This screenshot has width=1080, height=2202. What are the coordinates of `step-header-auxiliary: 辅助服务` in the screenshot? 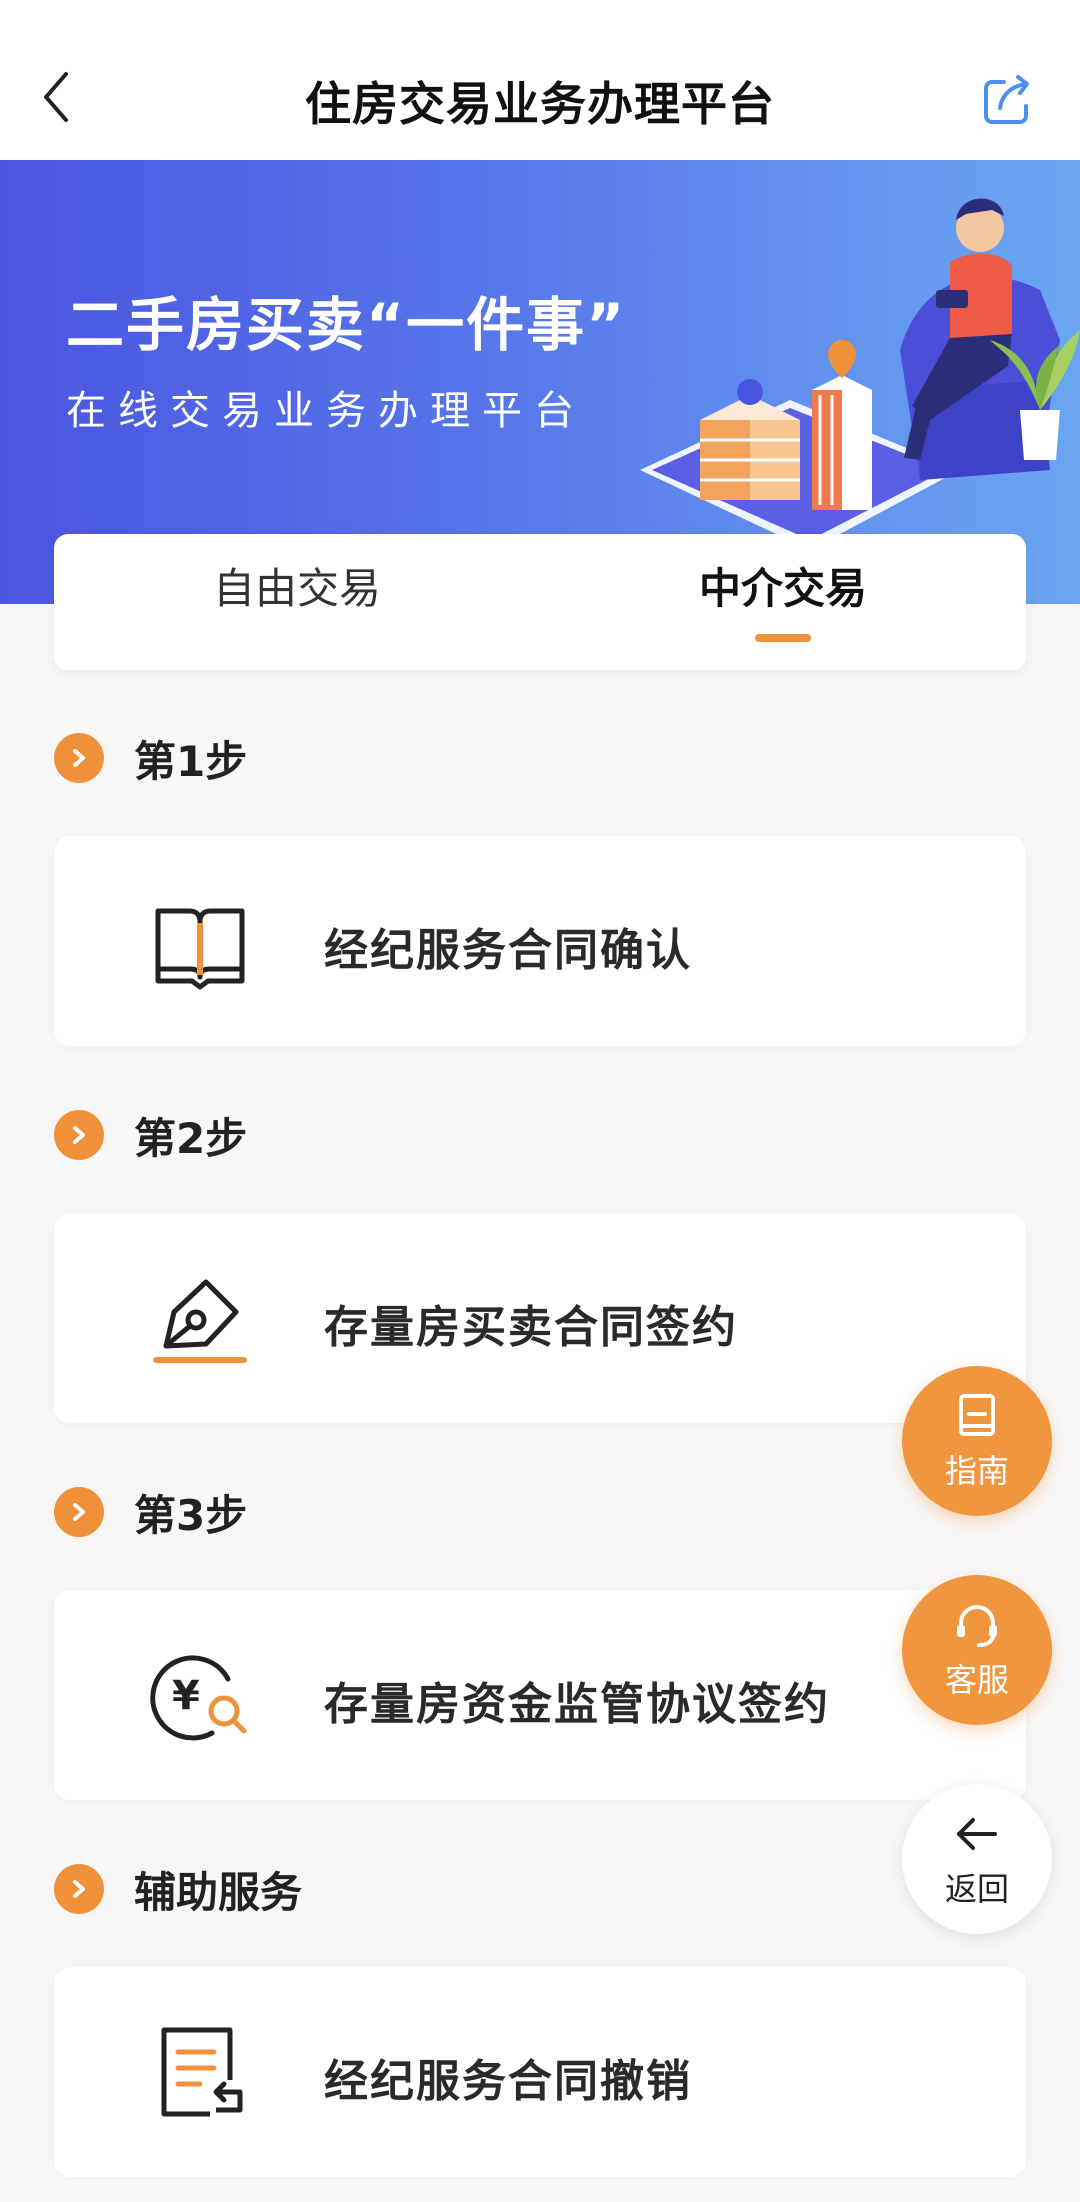 It's located at (178, 1889).